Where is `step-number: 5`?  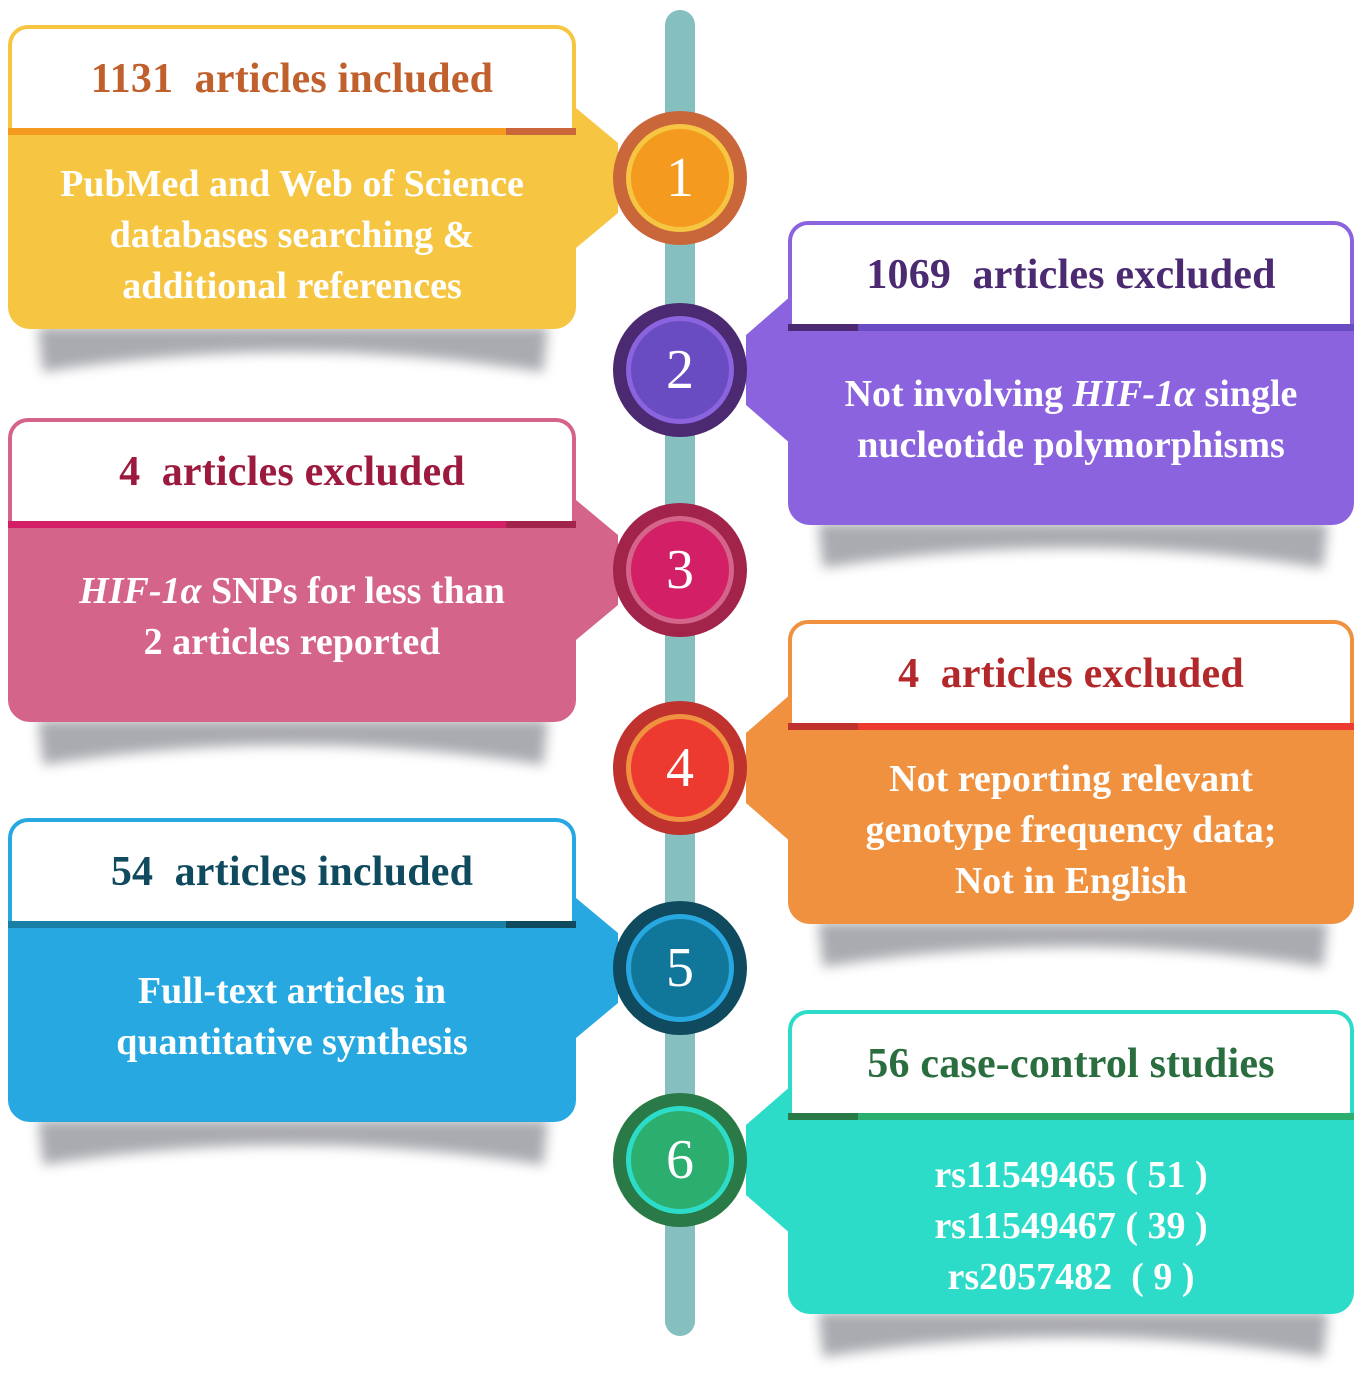 step-number: 5 is located at coordinates (680, 968).